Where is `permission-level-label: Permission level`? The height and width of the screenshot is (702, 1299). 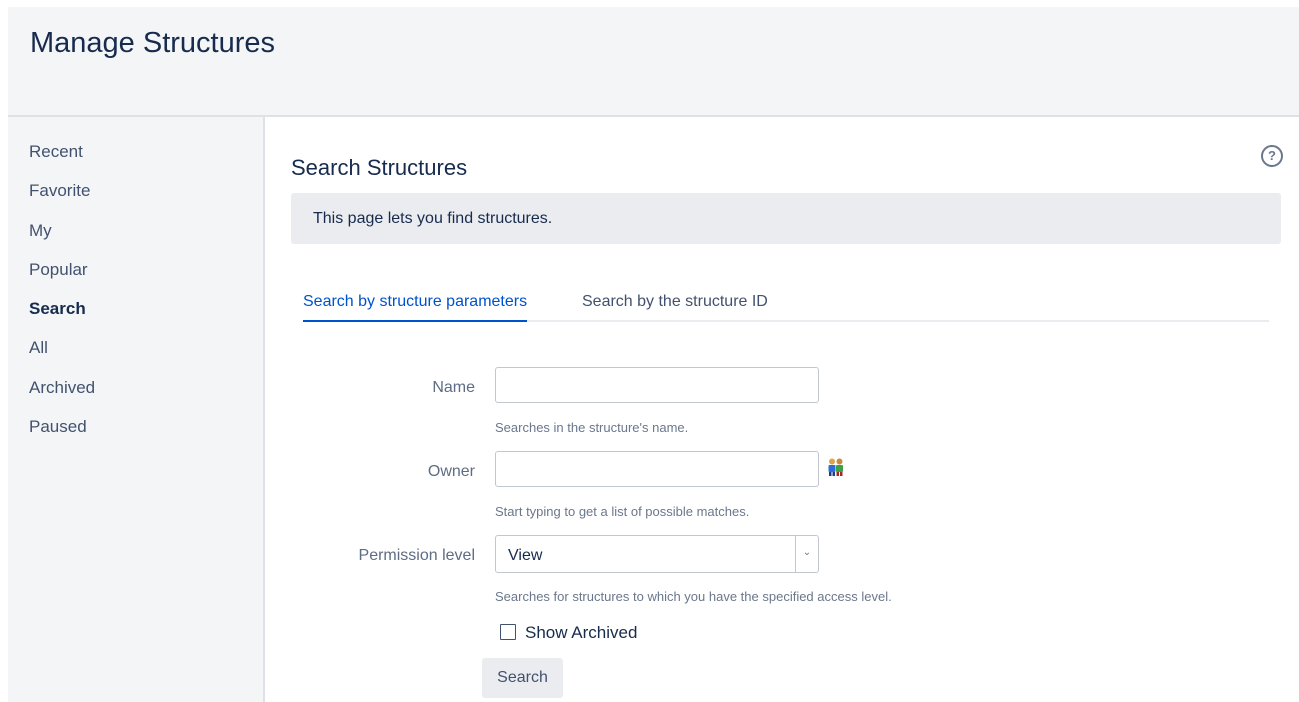
permission-level-label: Permission level is located at coordinates (416, 555).